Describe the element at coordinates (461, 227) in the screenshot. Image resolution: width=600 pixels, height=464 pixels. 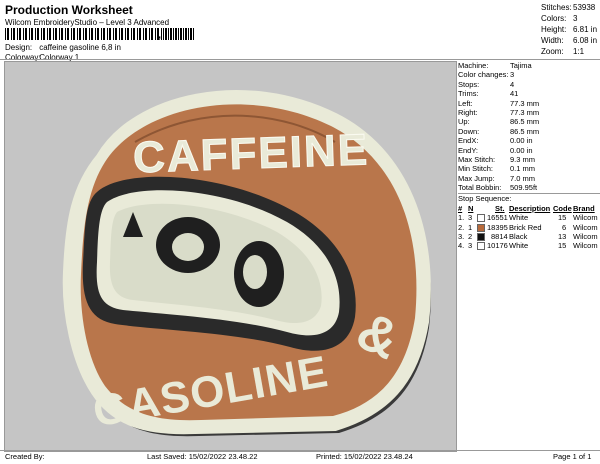
I see `row-num: 2.` at that location.